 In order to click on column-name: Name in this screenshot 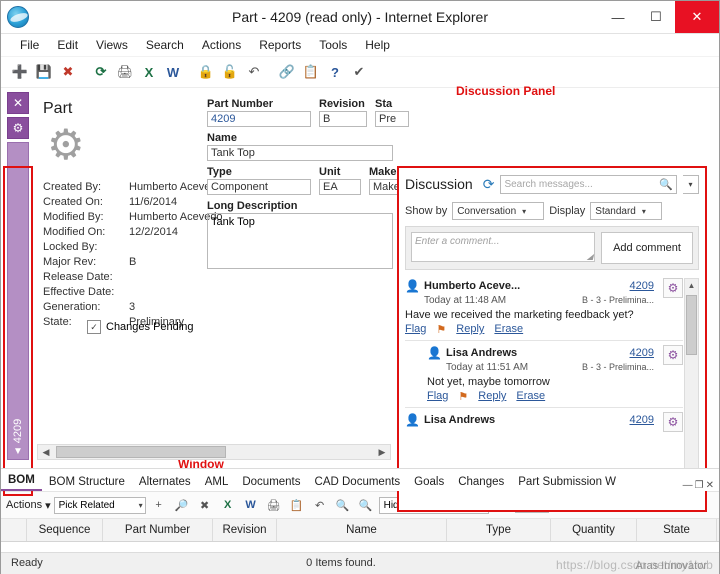, I will do `click(362, 530)`.